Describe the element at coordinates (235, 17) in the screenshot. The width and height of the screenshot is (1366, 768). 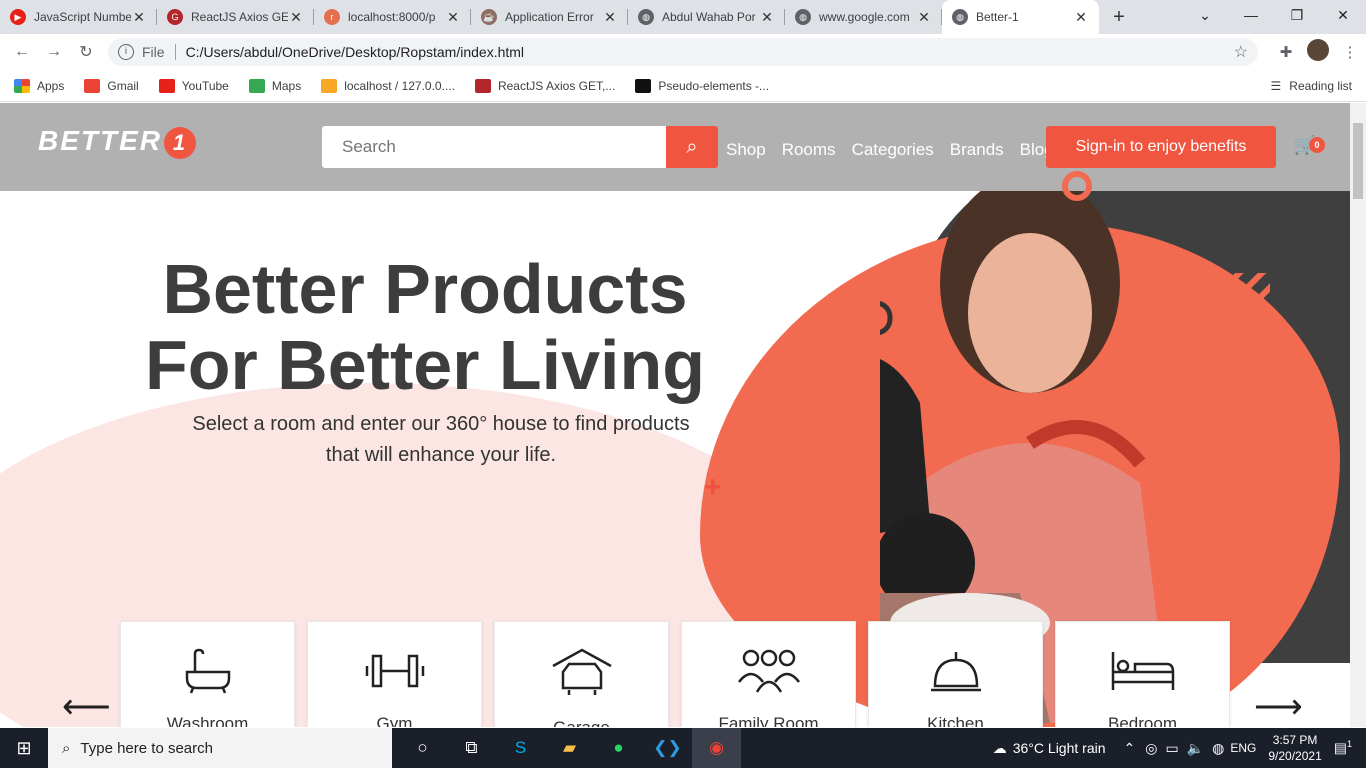
I see `browser-tab: G ReactJS Axios GE ✕` at that location.